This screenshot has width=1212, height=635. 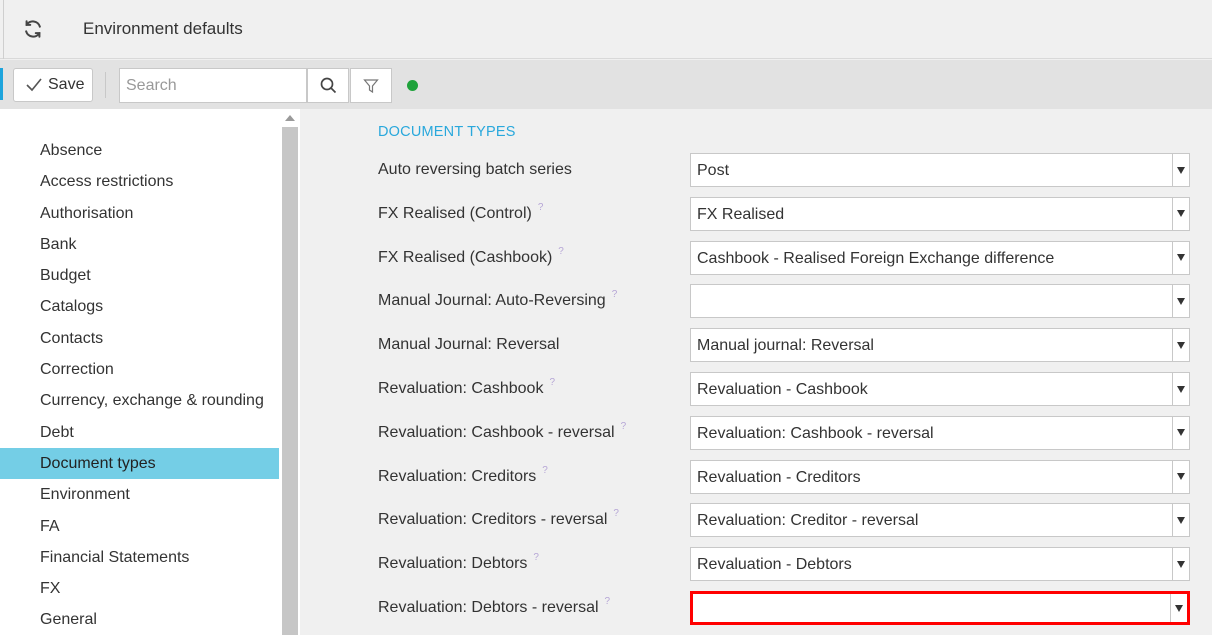 I want to click on sidebar-item: Access restrictions, so click(x=139, y=181).